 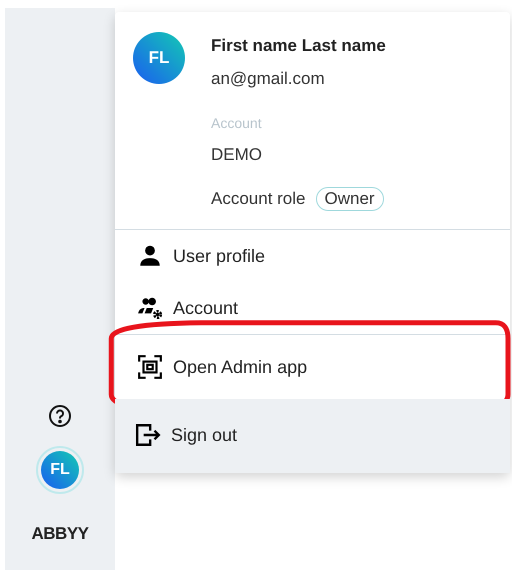 I want to click on user-email: an@gmail.com, so click(x=268, y=79).